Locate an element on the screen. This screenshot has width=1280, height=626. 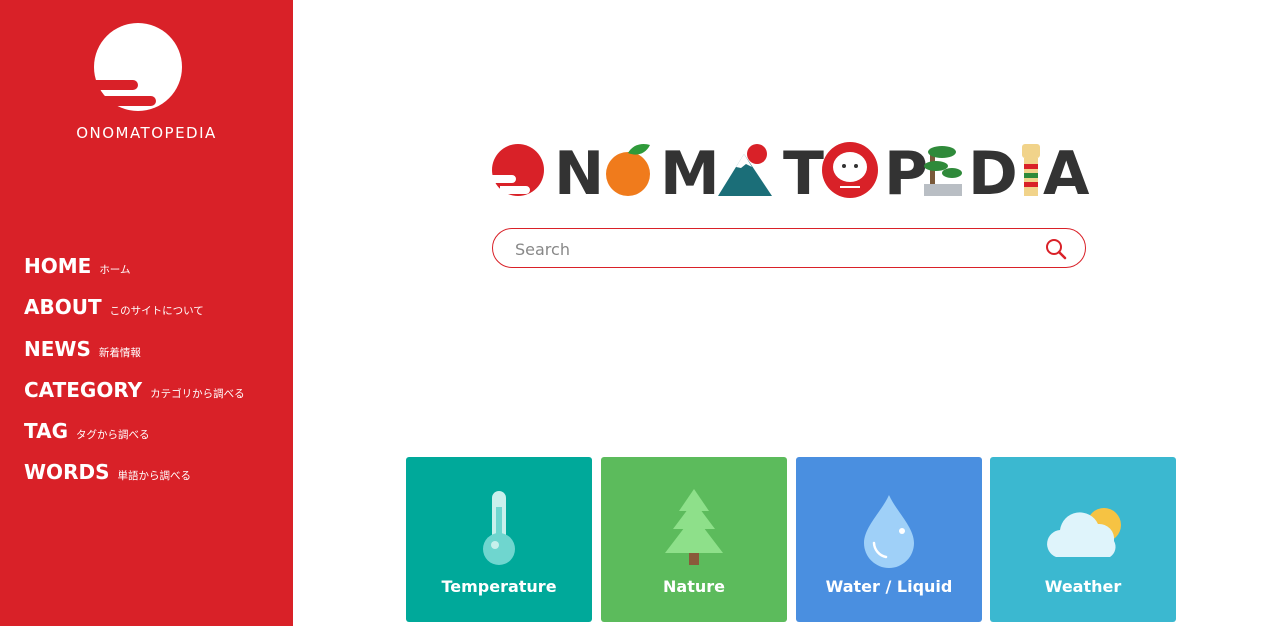
daruma-letter-o-icon is located at coordinates (850, 170).